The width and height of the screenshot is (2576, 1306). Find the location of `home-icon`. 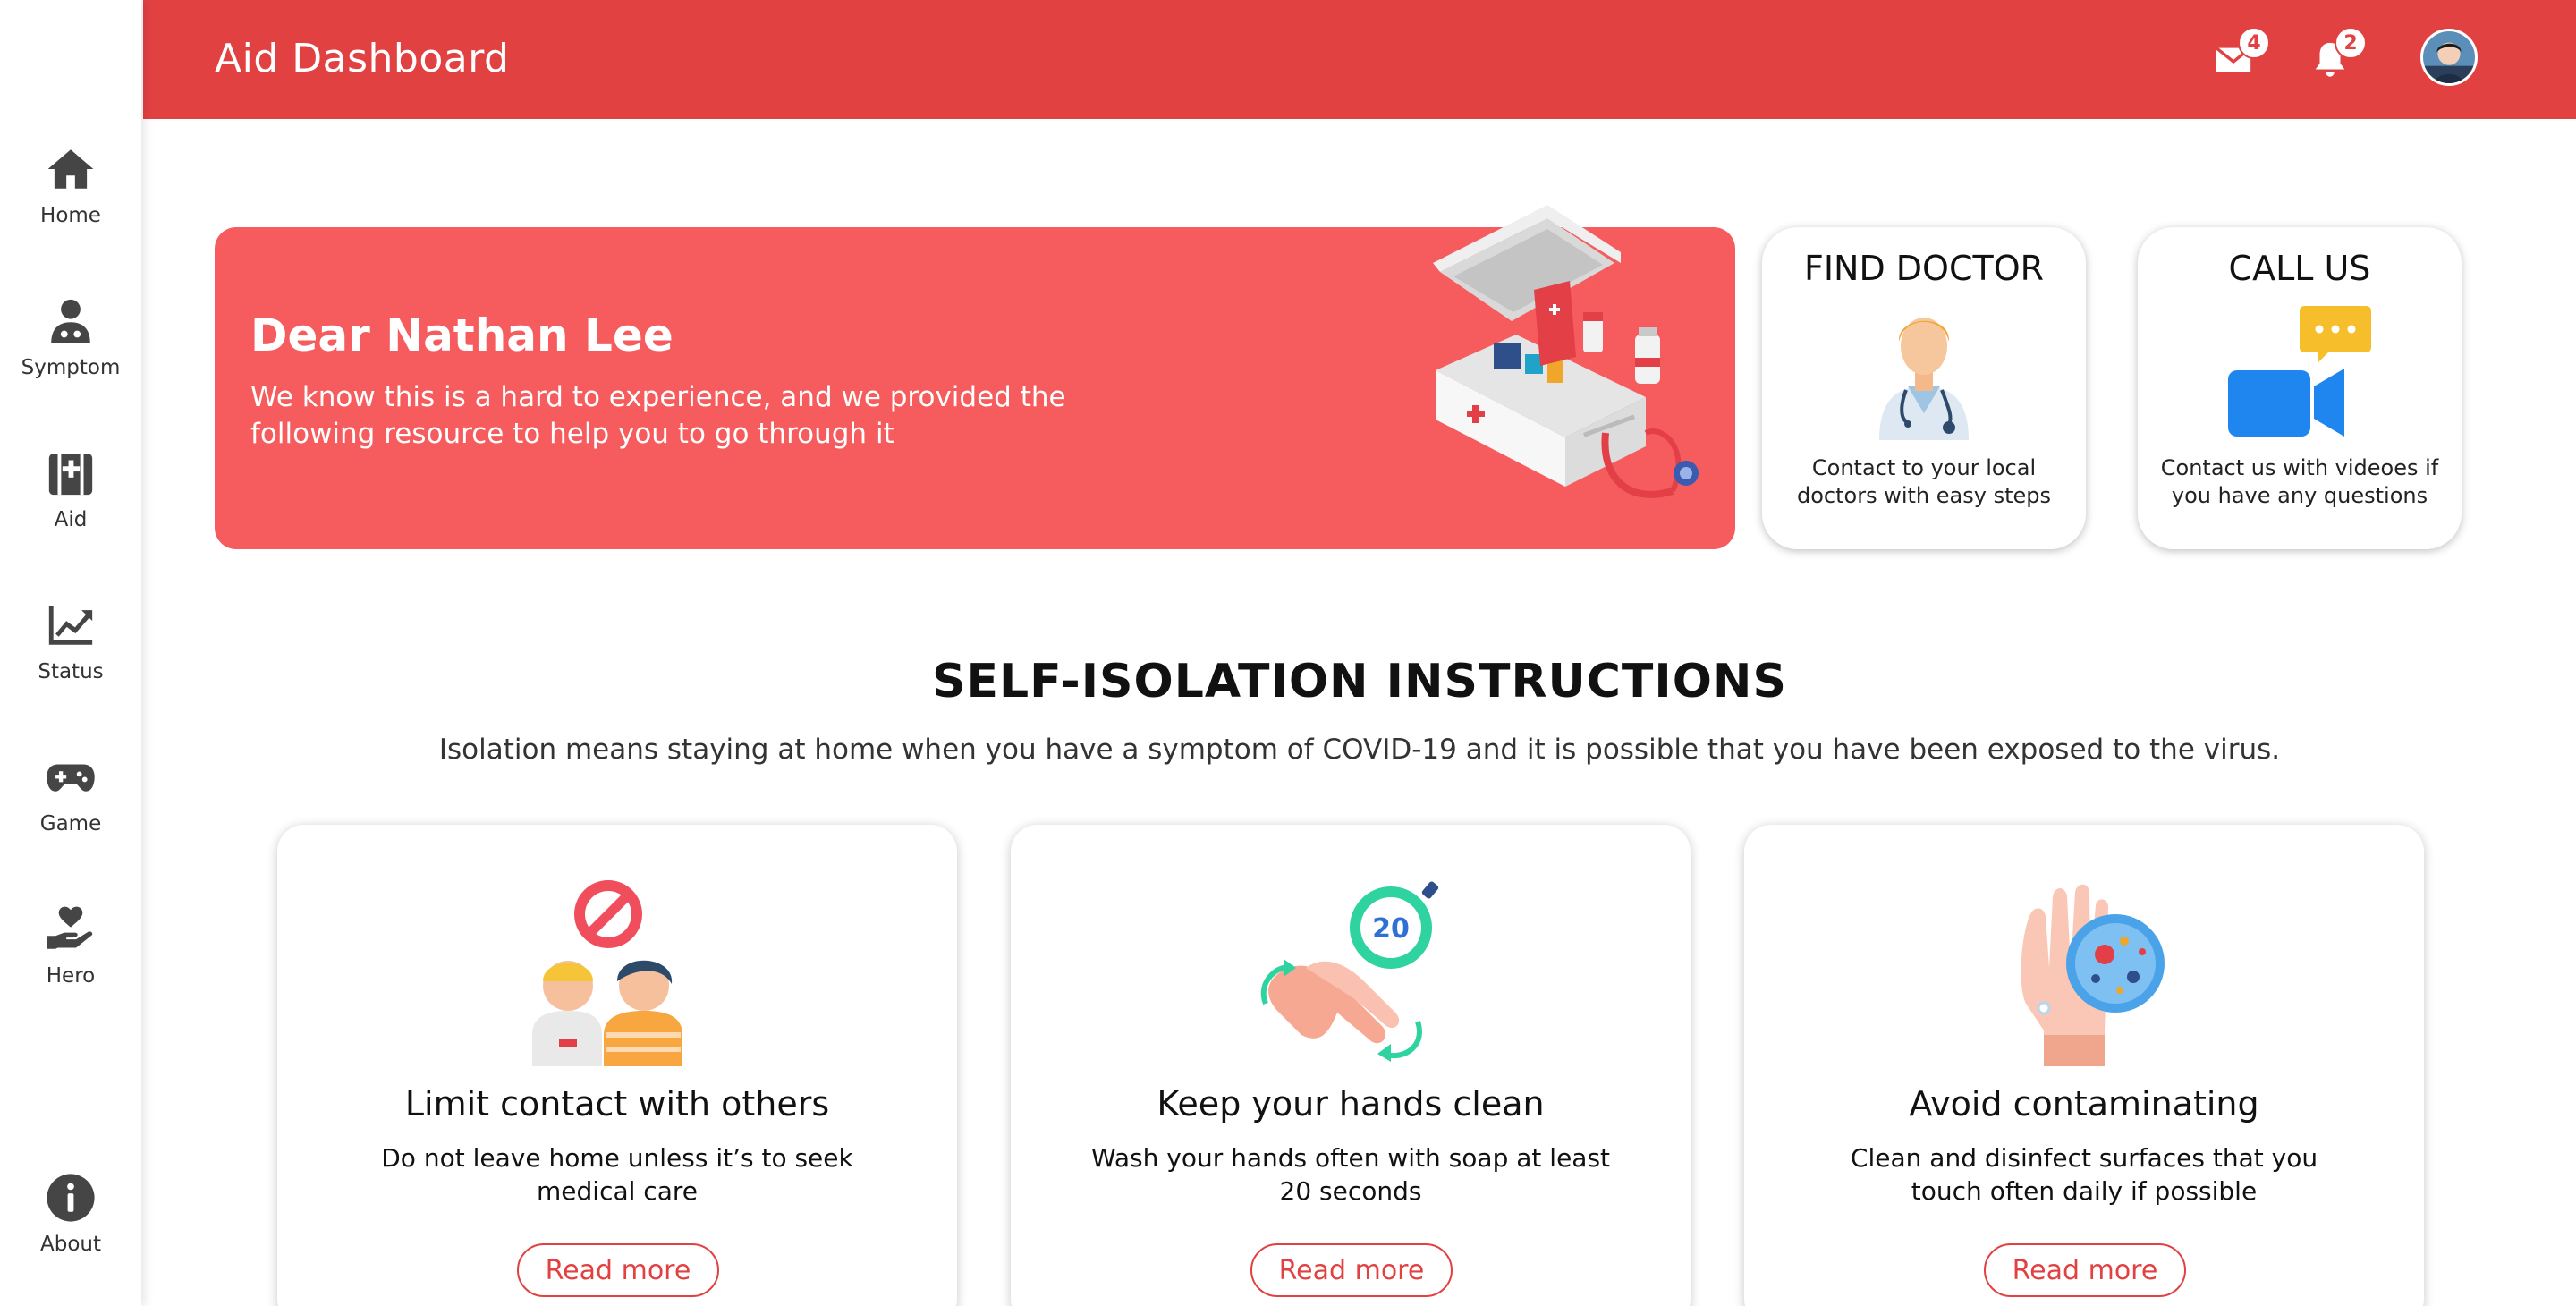

home-icon is located at coordinates (70, 169).